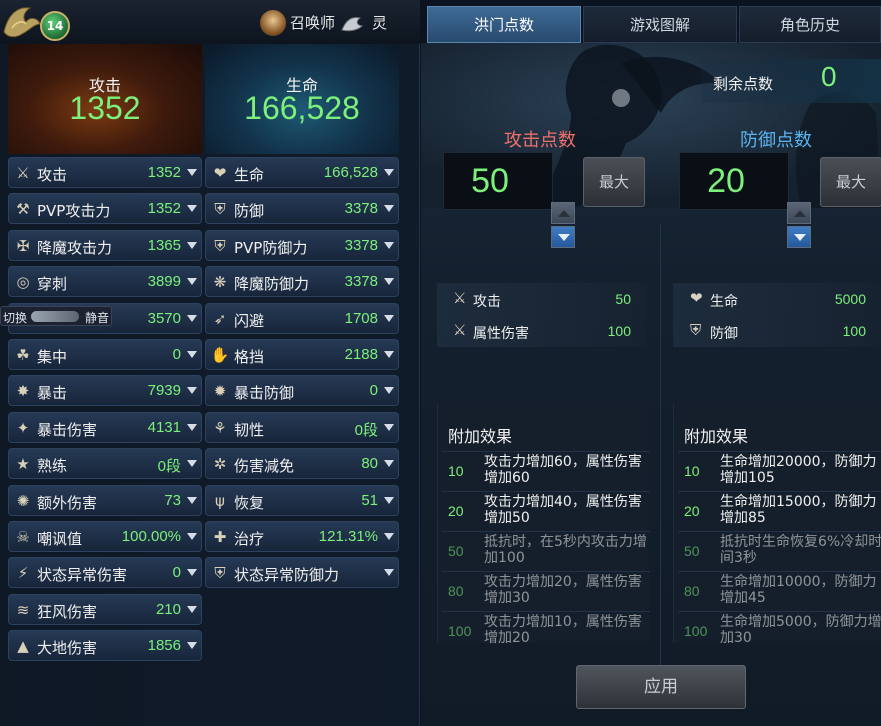 The image size is (881, 726). I want to click on effect-level: 10, so click(692, 471).